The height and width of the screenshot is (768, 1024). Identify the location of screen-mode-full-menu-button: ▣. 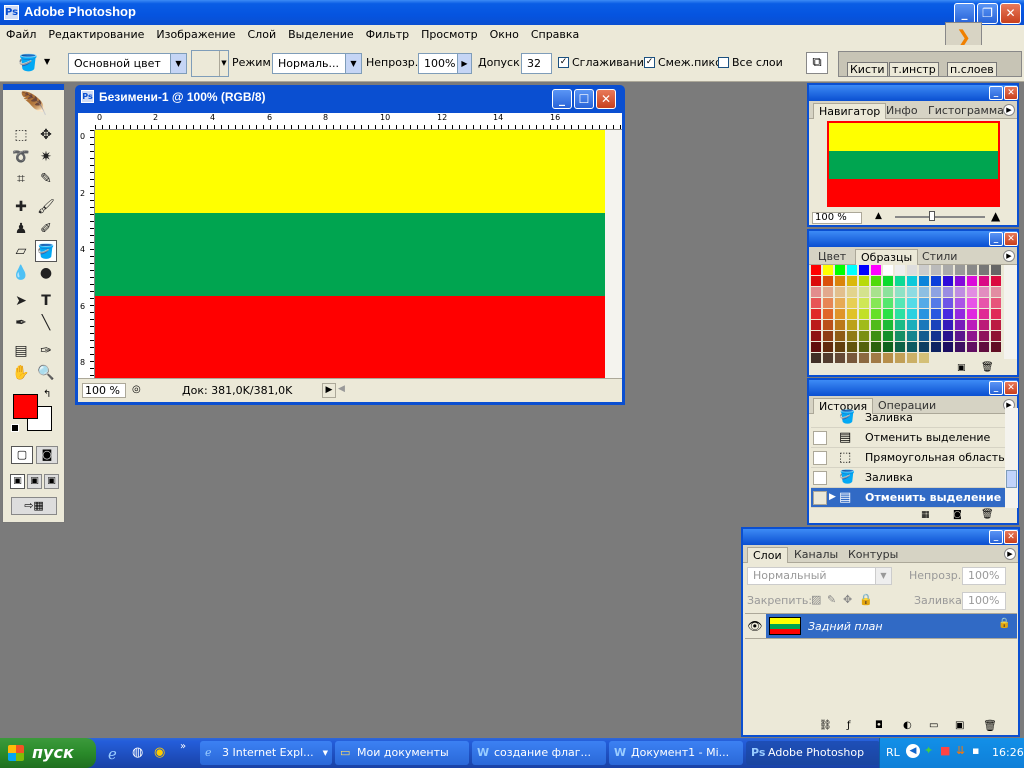
(34, 481).